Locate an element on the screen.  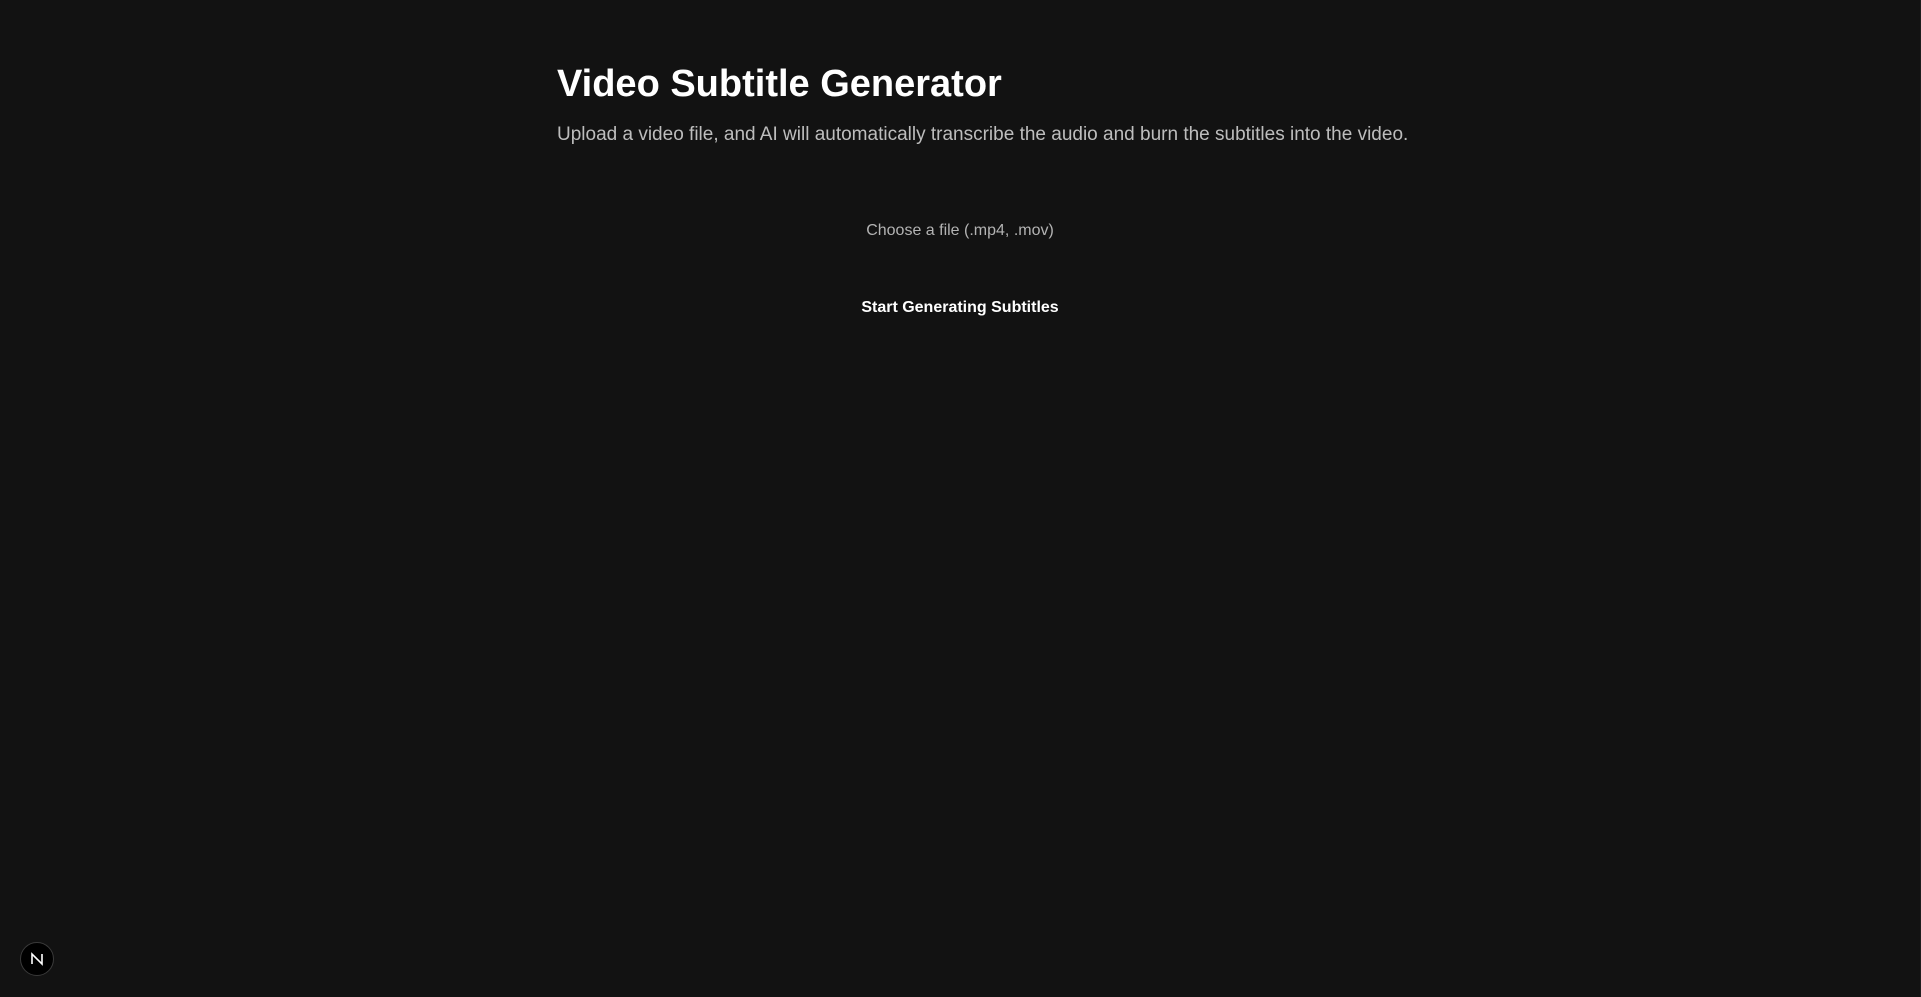
file-picker-label: Choose a file (.mp4, .mov) is located at coordinates (960, 230).